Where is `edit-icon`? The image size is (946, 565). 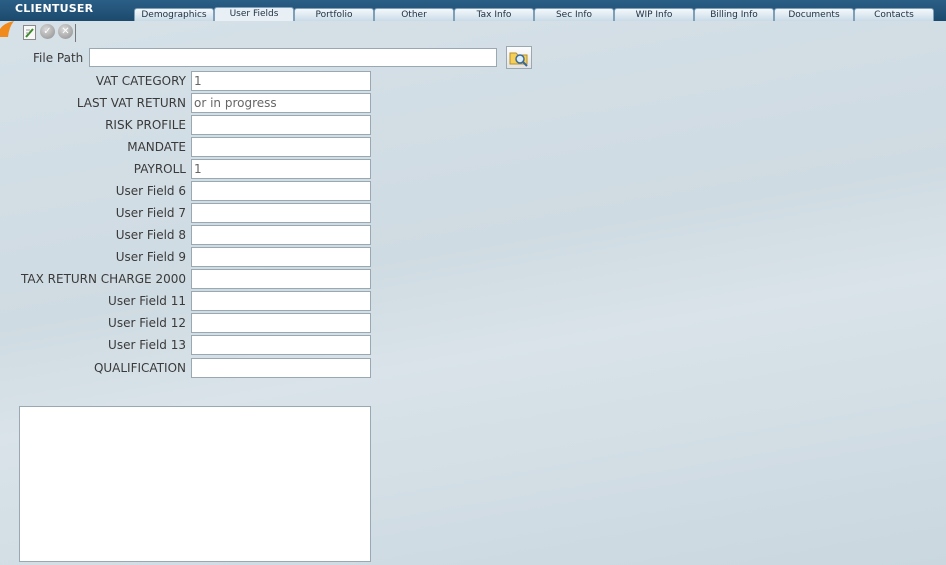 edit-icon is located at coordinates (29, 32).